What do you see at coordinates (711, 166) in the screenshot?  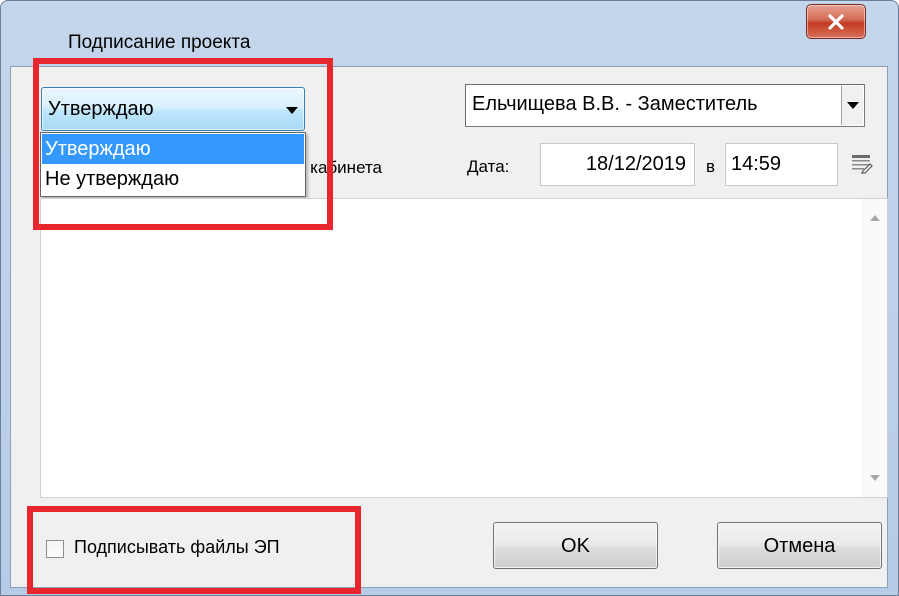 I see `time-prefix-label: в` at bounding box center [711, 166].